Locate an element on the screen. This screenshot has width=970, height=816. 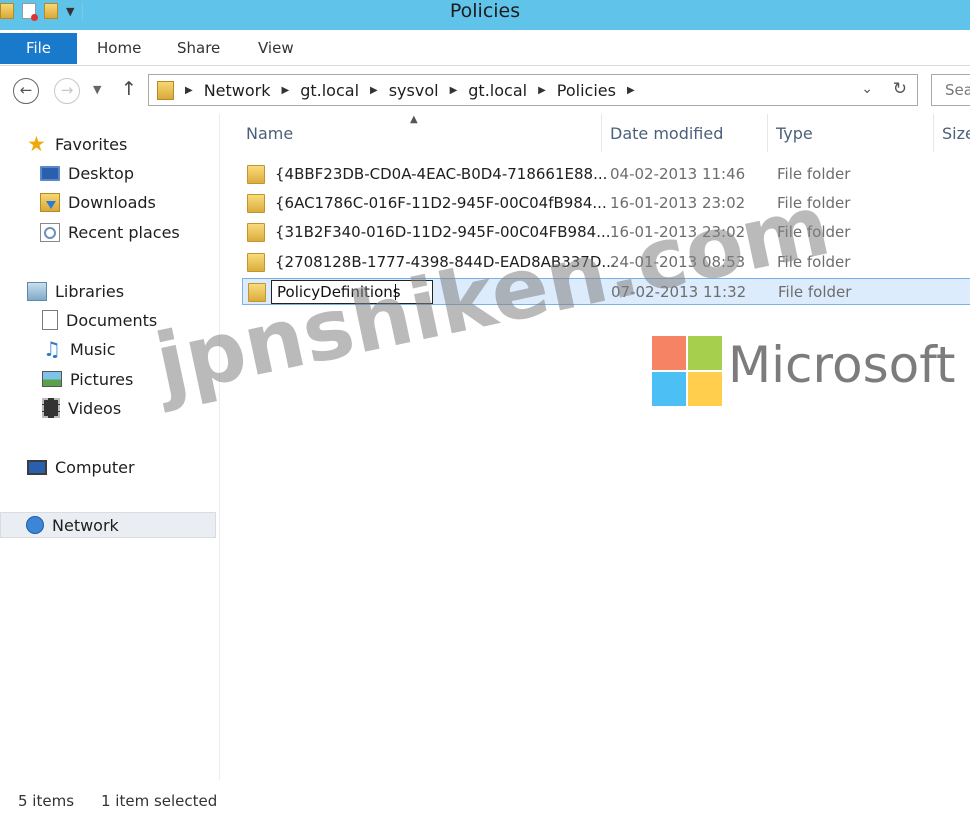
logo-square-green is located at coordinates (705, 353).